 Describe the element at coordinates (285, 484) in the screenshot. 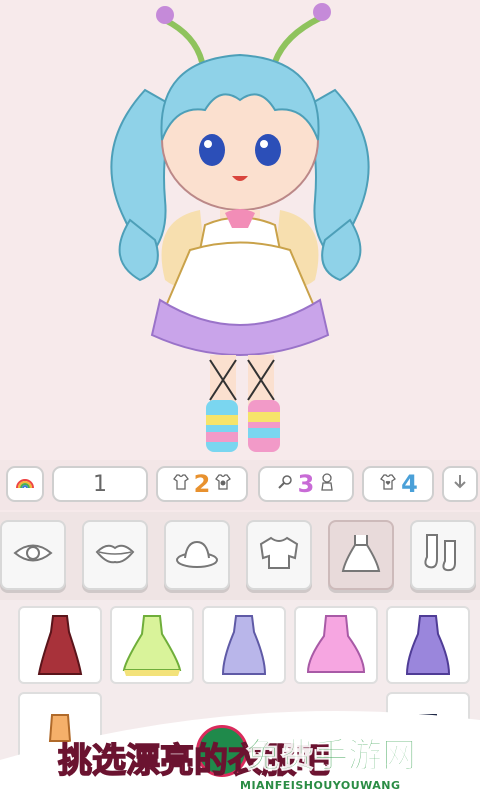

I see `pacifier-icon` at that location.